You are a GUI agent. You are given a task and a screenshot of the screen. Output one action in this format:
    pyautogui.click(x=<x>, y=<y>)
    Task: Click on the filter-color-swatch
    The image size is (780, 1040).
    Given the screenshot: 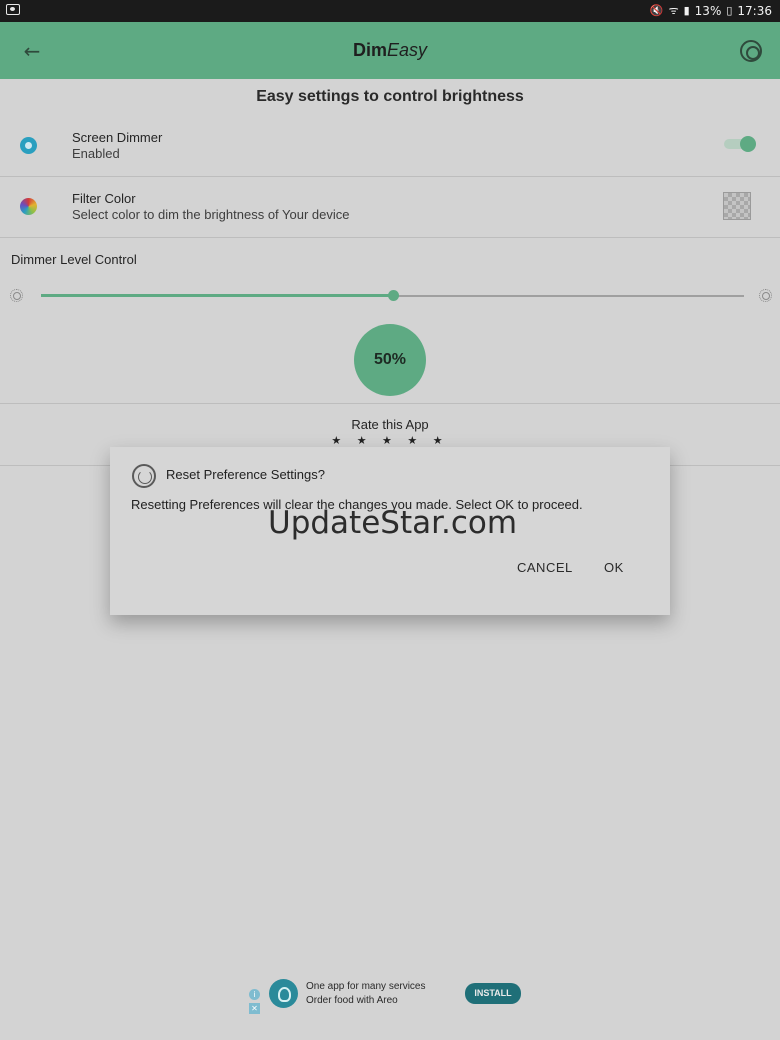 What is the action you would take?
    pyautogui.click(x=737, y=206)
    